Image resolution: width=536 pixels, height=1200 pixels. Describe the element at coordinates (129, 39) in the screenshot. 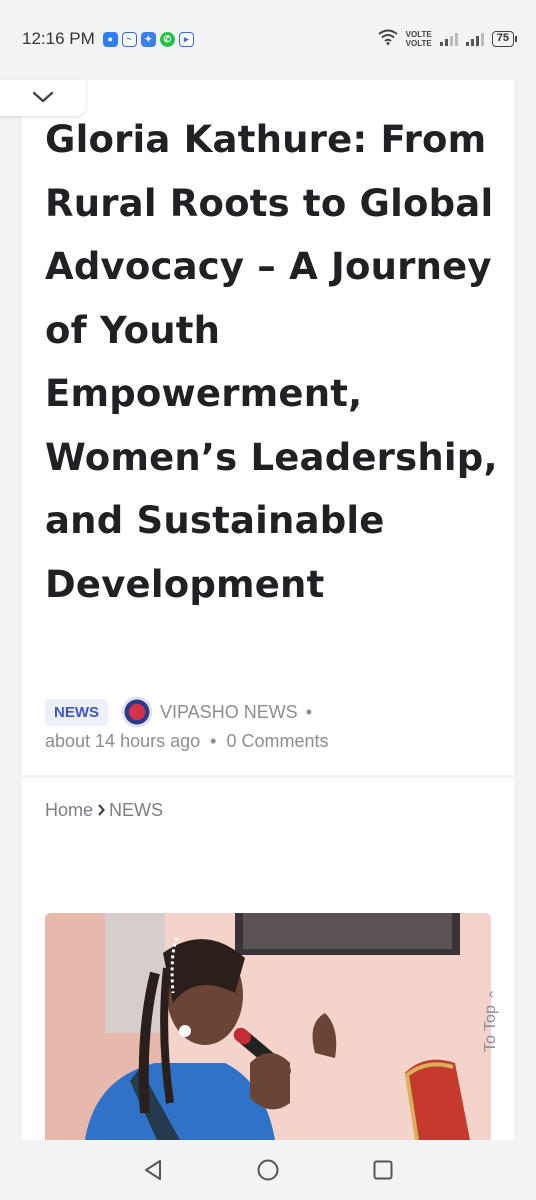

I see `messenger-icon: ~` at that location.